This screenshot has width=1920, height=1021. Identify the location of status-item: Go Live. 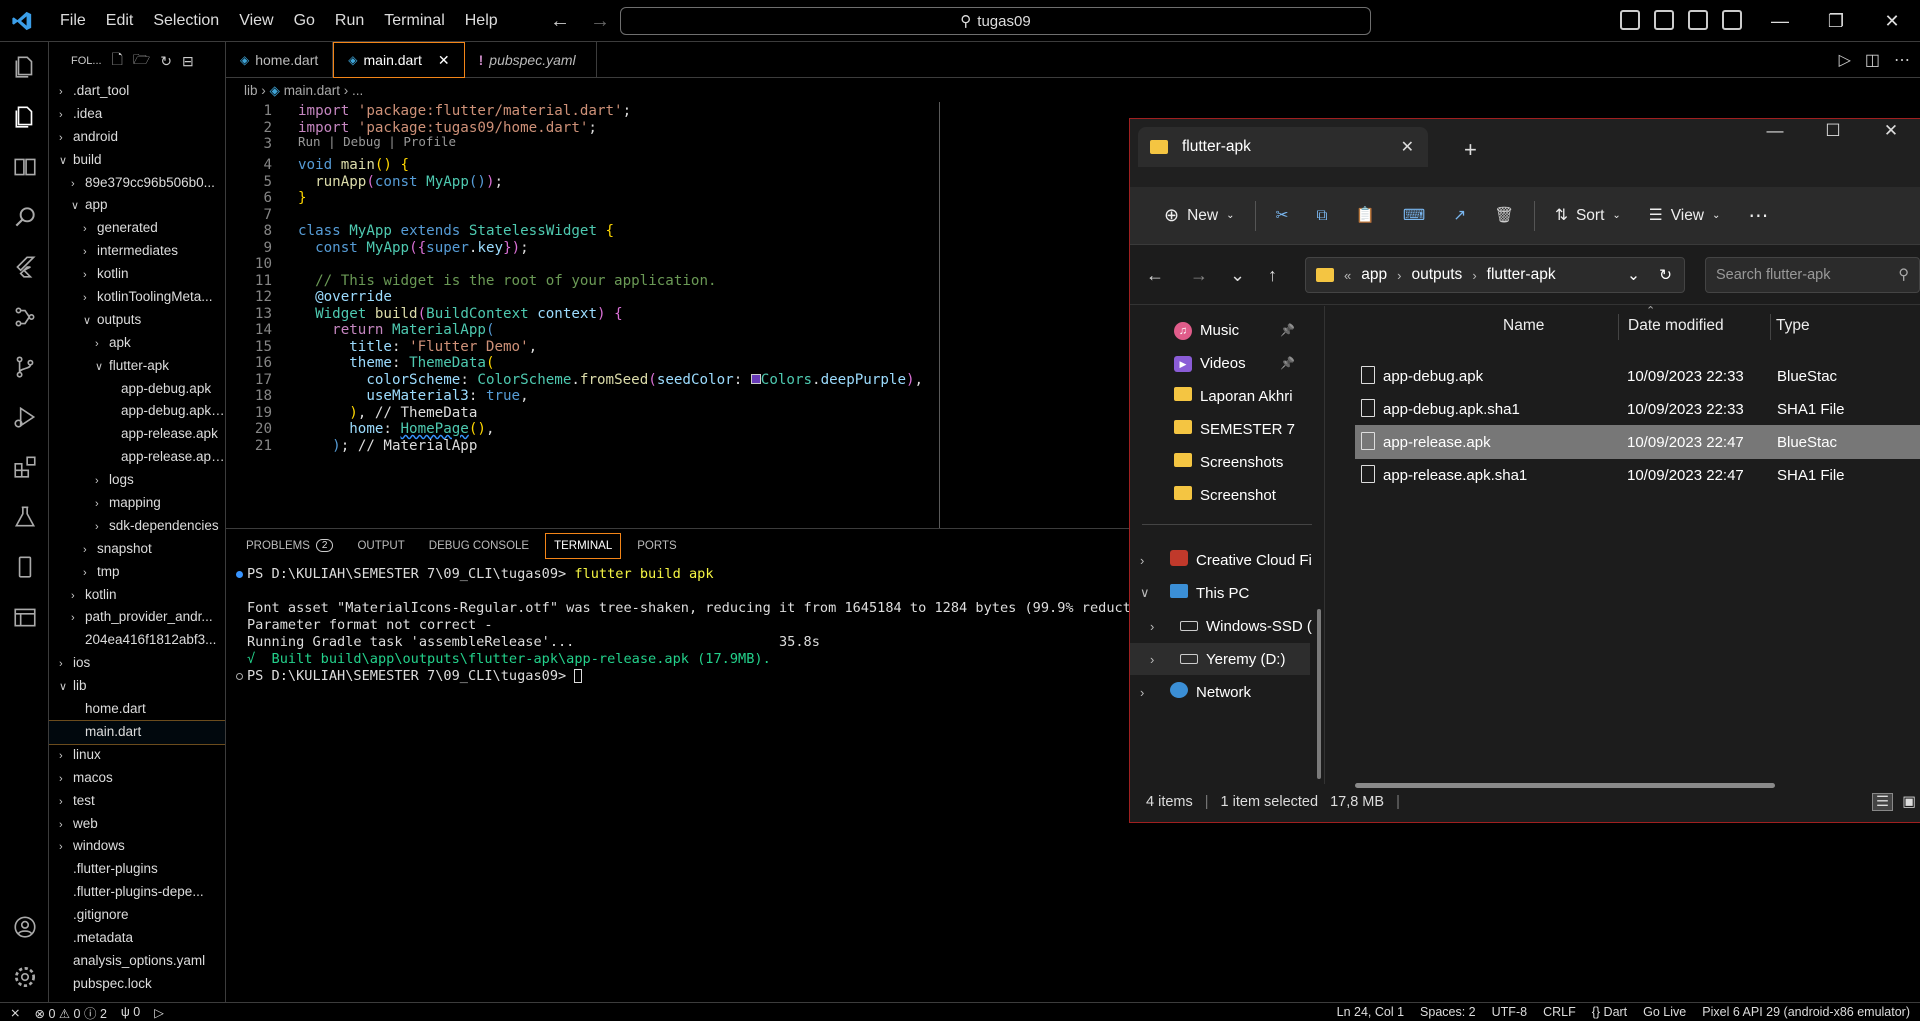
(1664, 1012).